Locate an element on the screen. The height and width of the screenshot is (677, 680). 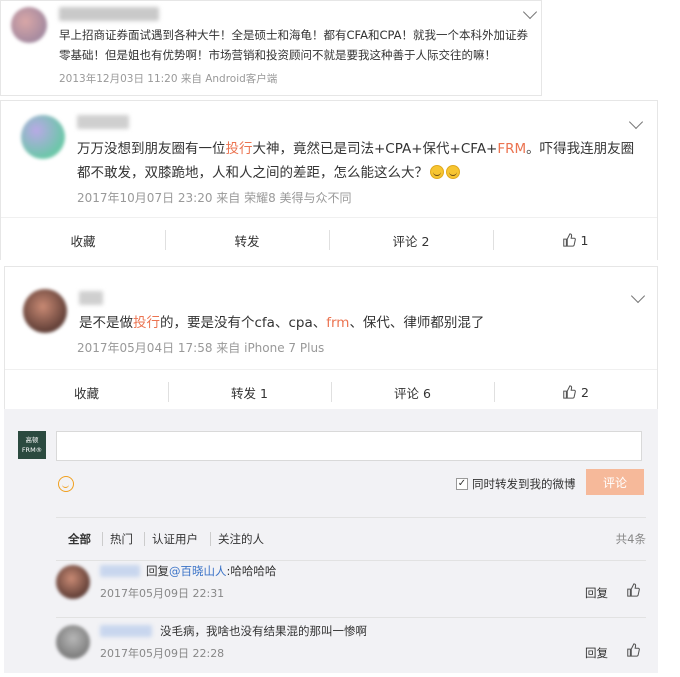
post-text-line-2: 都不敢发，双膝跪地，人和人之间的差距，怎么能这么大？ is located at coordinates (268, 173).